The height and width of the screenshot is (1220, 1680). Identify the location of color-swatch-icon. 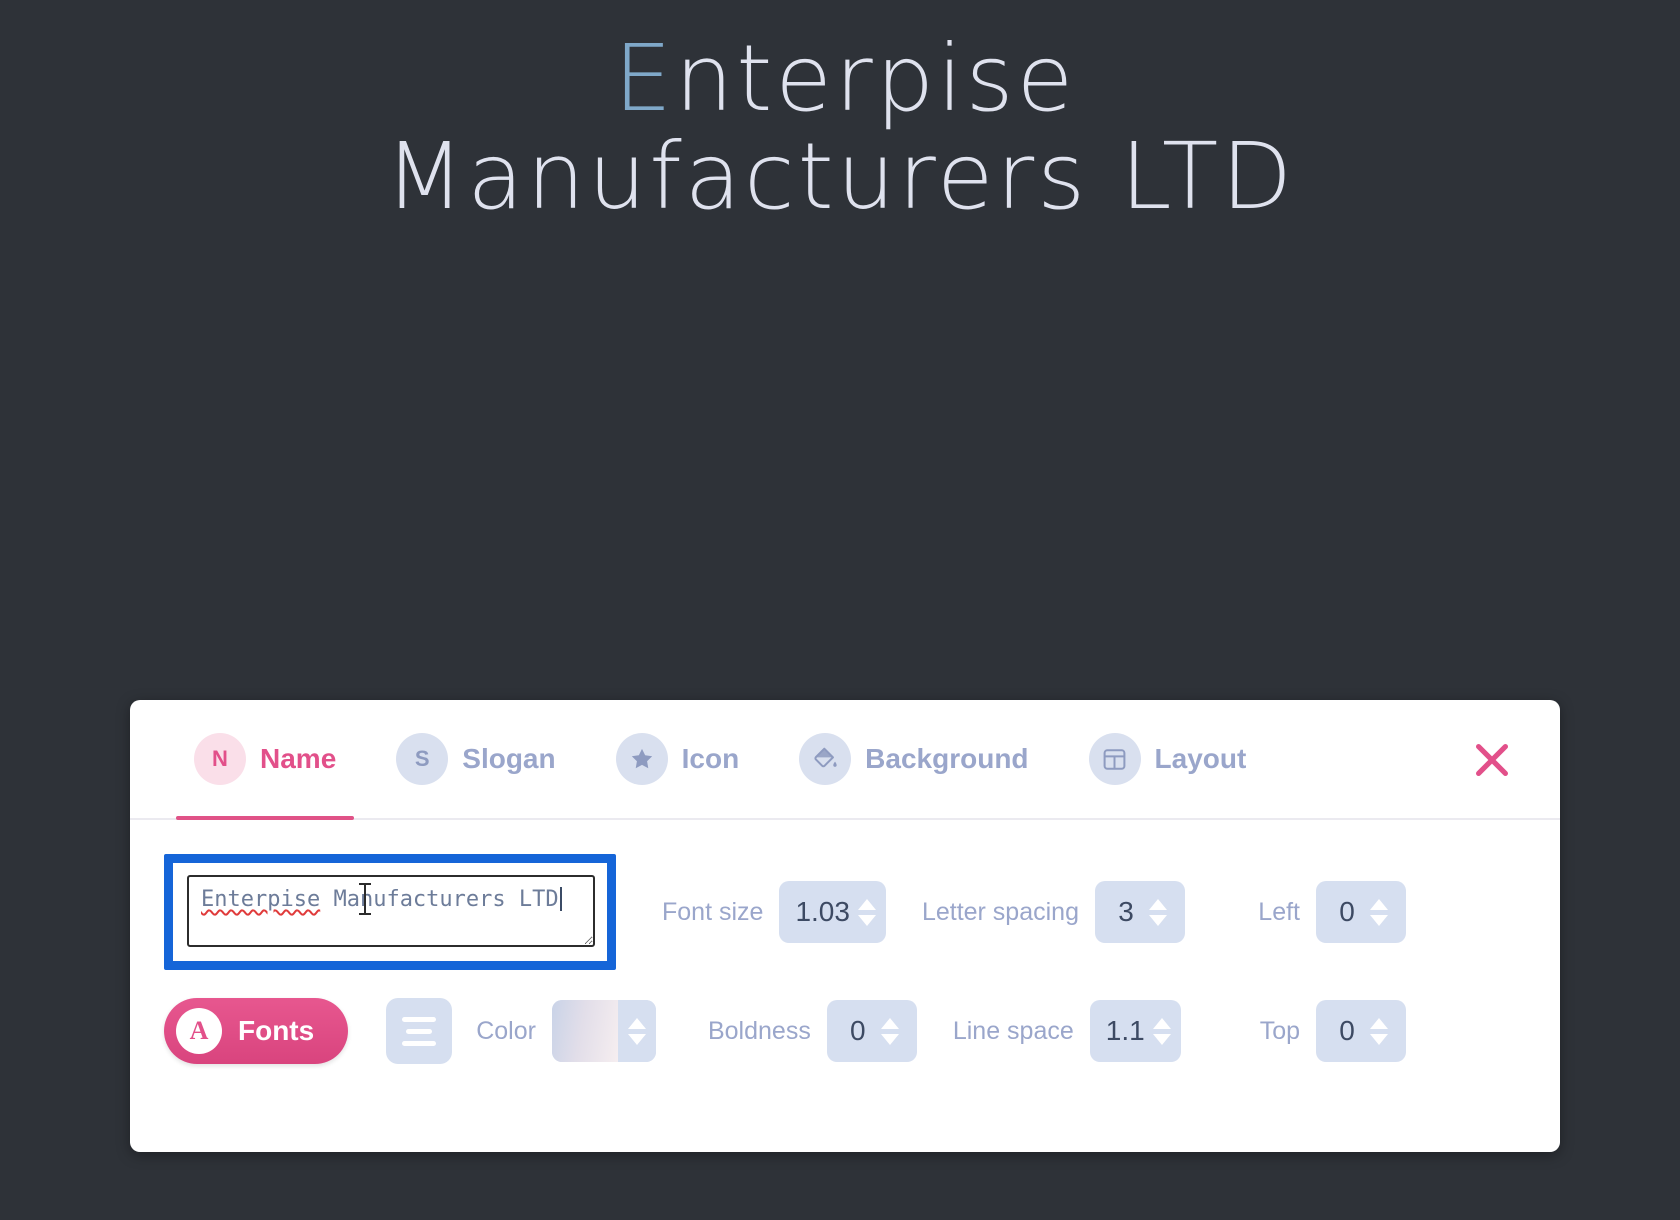
(603, 1031).